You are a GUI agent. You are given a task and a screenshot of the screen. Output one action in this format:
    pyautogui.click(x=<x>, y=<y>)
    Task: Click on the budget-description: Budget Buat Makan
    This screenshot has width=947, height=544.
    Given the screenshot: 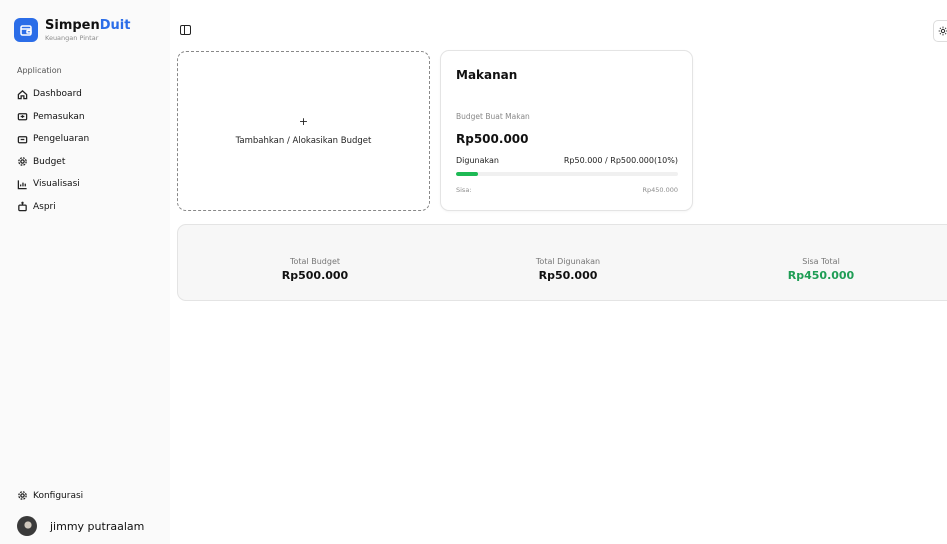 What is the action you would take?
    pyautogui.click(x=493, y=116)
    